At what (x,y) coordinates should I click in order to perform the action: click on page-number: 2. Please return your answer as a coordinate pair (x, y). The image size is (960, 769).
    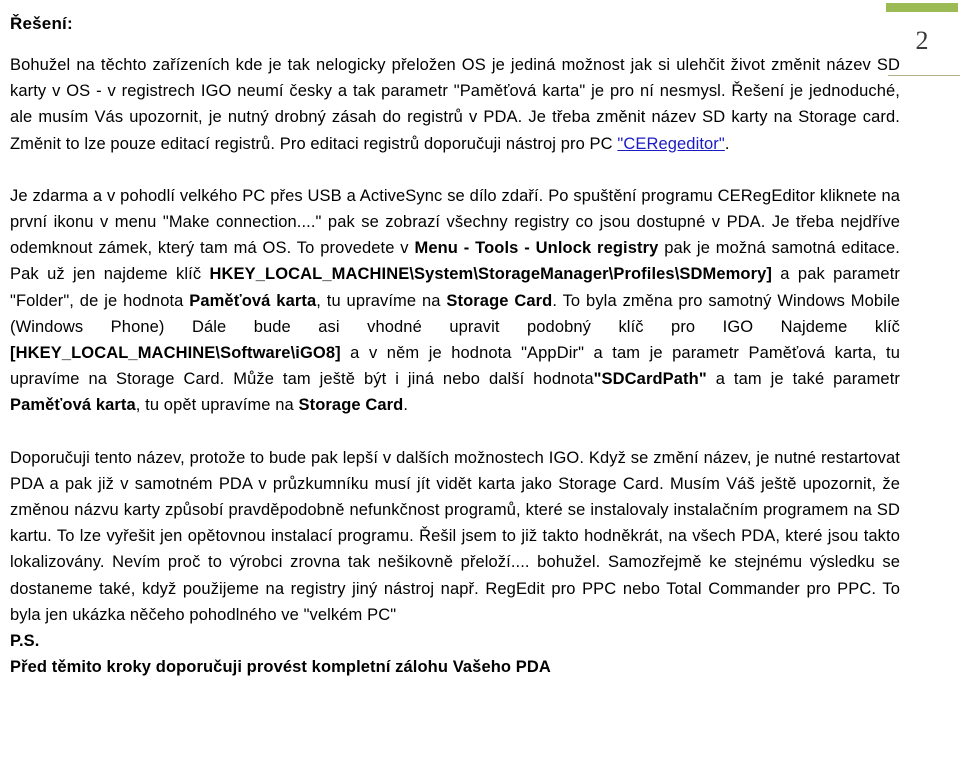
    Looking at the image, I should click on (922, 40).